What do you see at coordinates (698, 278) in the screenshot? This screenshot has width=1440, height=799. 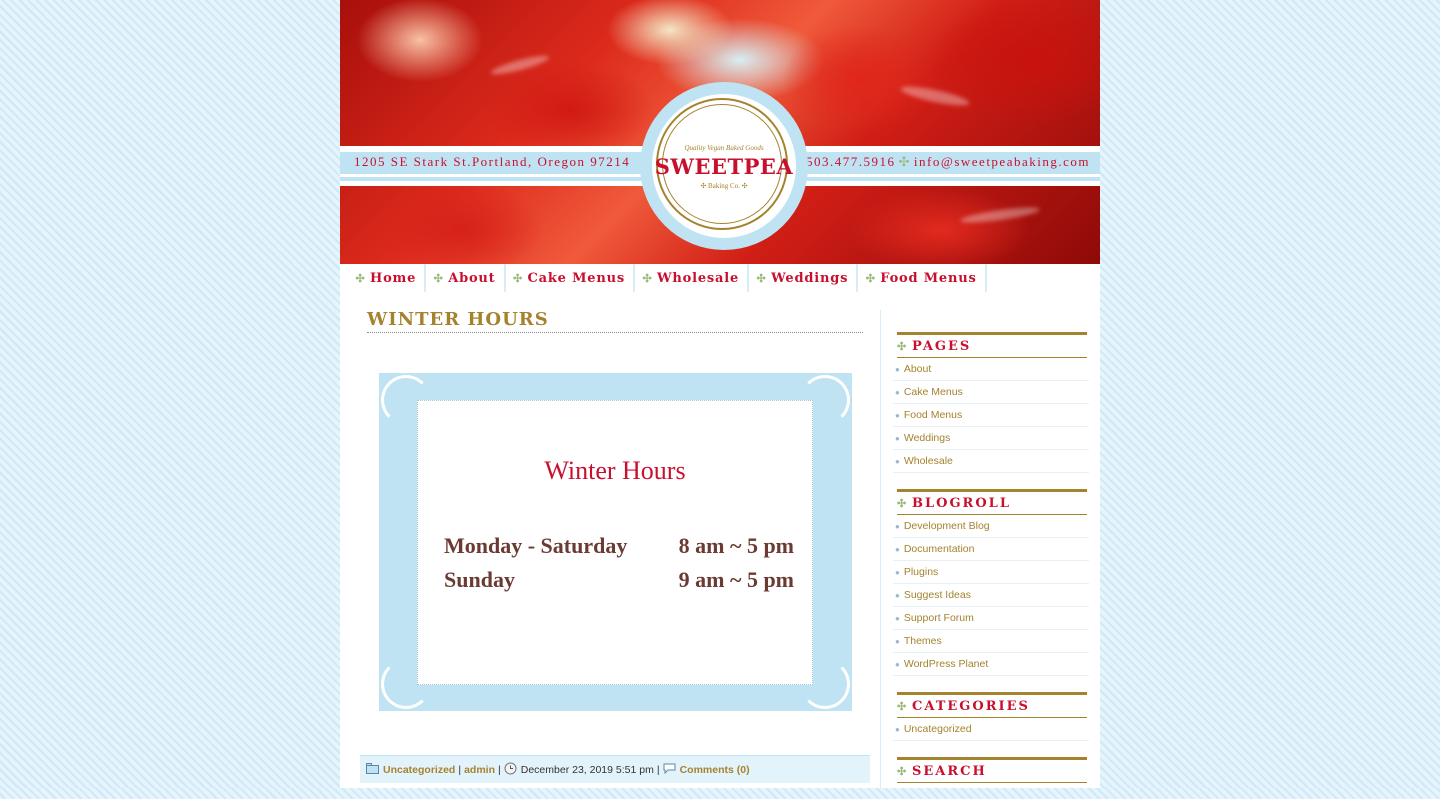 I see `nav-item-label: Wholesale` at bounding box center [698, 278].